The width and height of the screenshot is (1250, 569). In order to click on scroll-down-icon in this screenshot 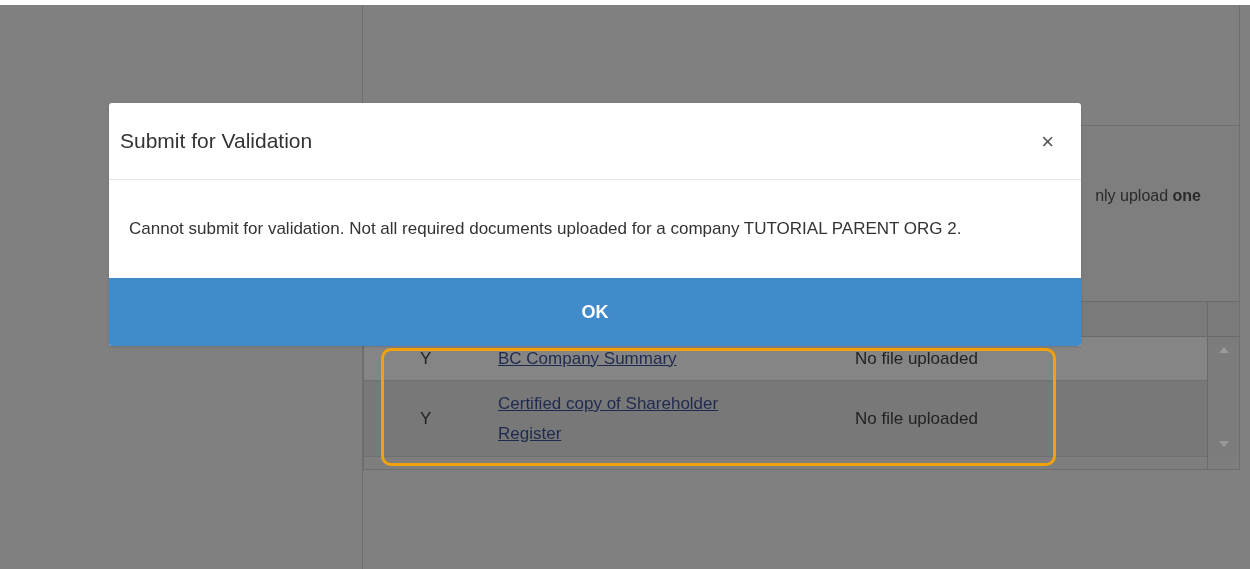, I will do `click(1223, 444)`.